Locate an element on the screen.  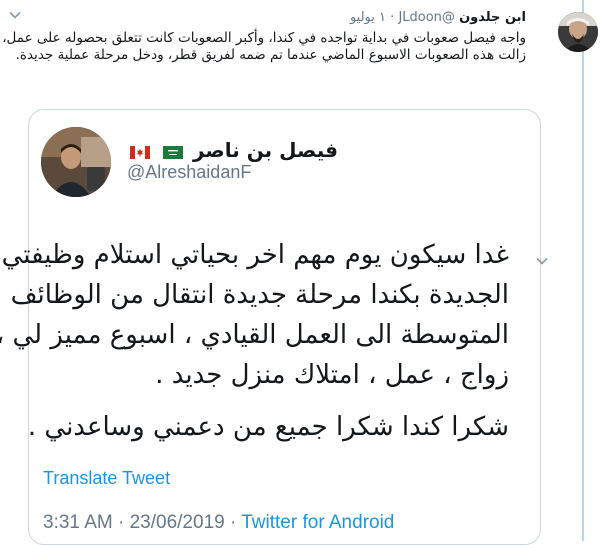
tweet-source-link: Twitter for Android is located at coordinates (317, 522).